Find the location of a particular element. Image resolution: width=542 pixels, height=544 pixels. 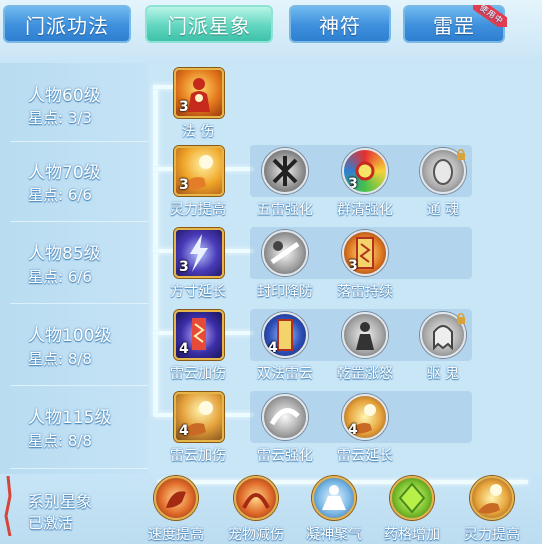

meditation-icon is located at coordinates (334, 497).